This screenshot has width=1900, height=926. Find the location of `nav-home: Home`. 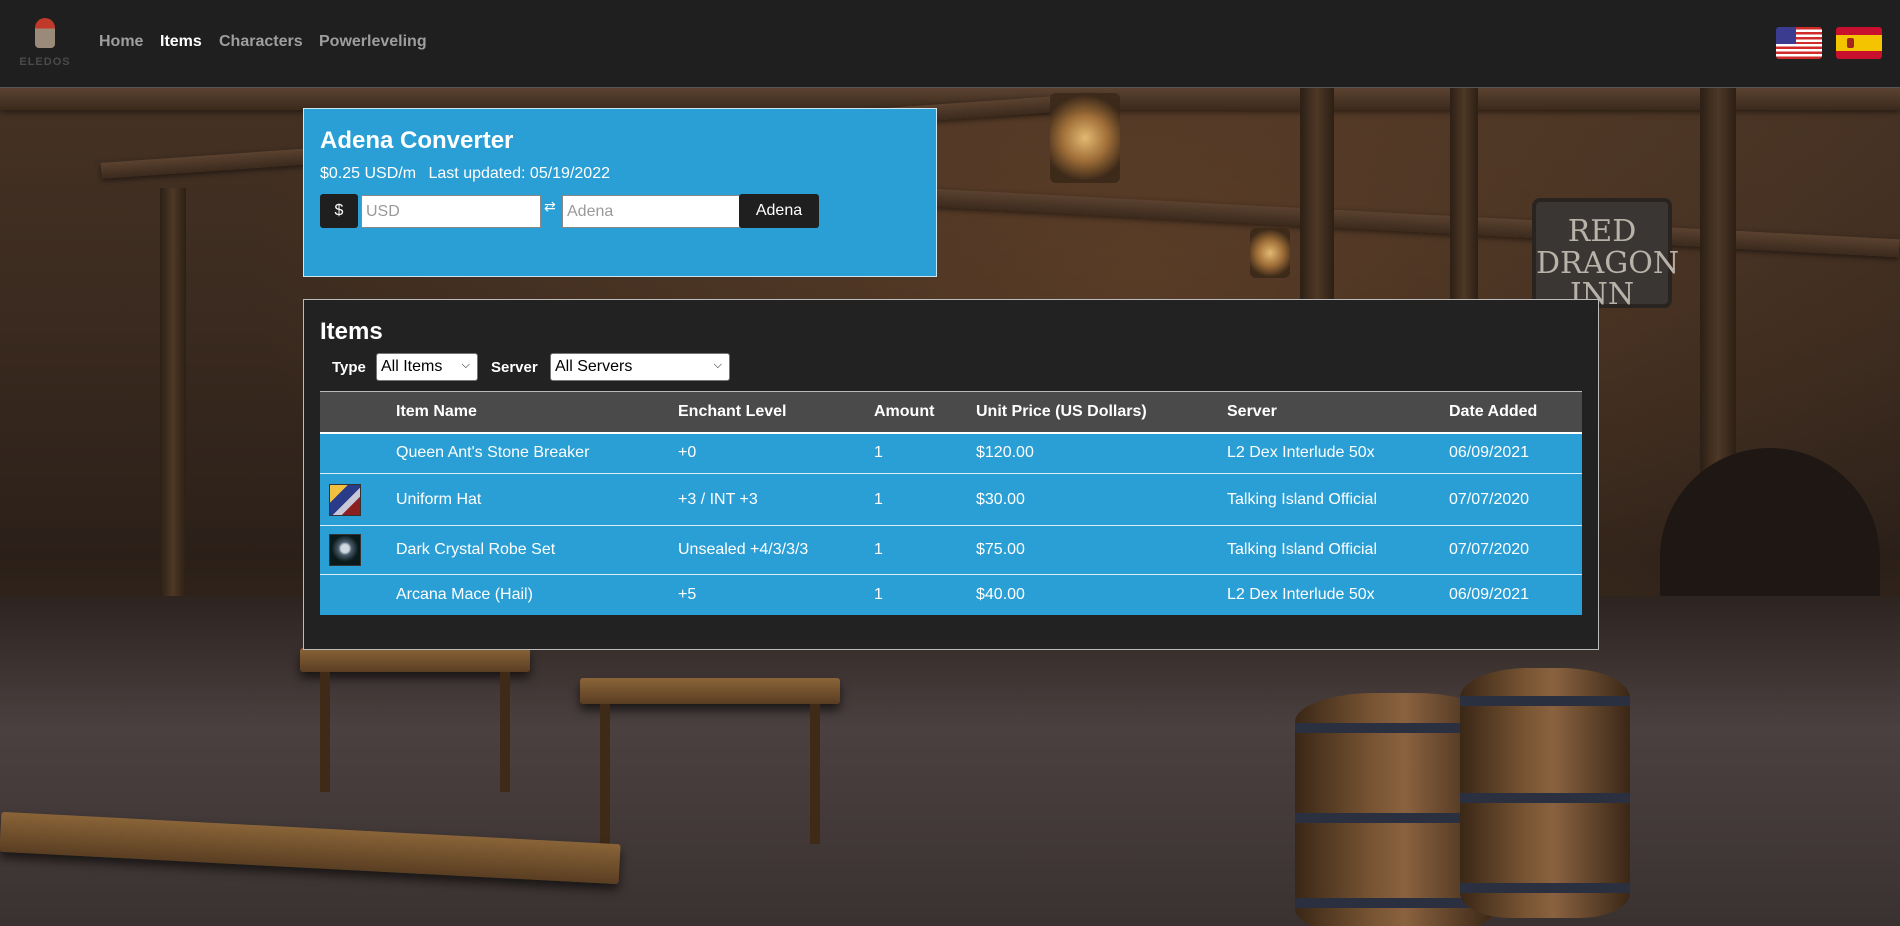

nav-home: Home is located at coordinates (121, 42).